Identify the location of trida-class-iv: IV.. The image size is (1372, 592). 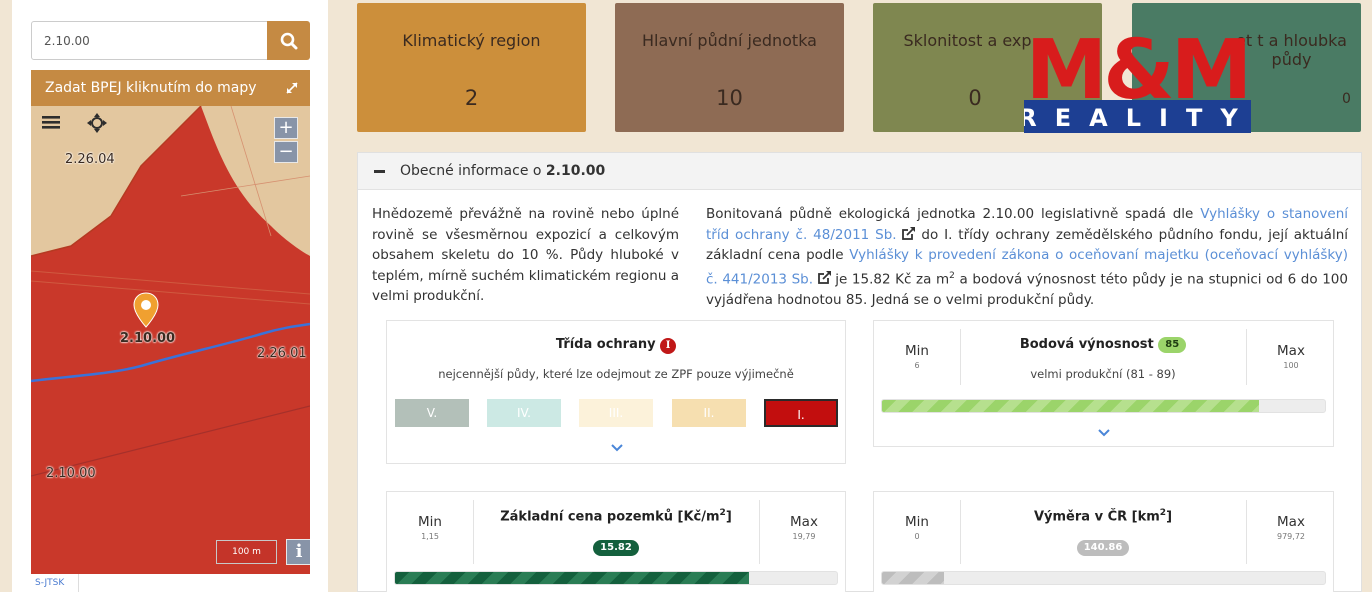
(524, 413).